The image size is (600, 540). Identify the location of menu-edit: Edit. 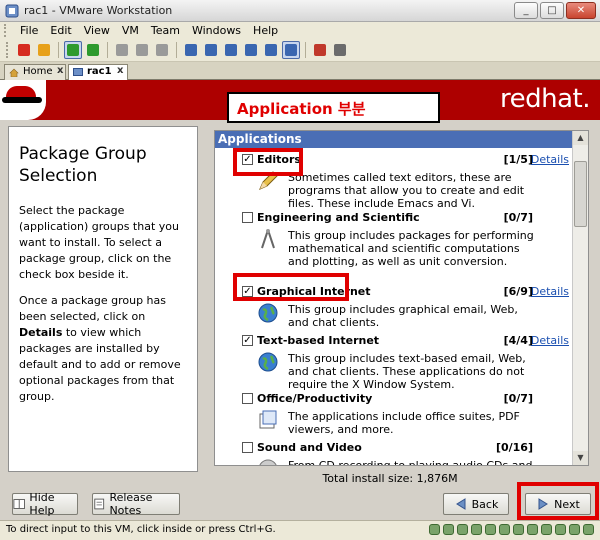
(60, 30).